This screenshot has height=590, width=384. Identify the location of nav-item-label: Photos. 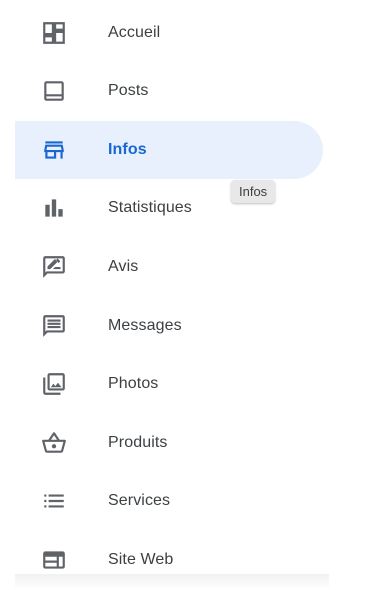
(133, 383).